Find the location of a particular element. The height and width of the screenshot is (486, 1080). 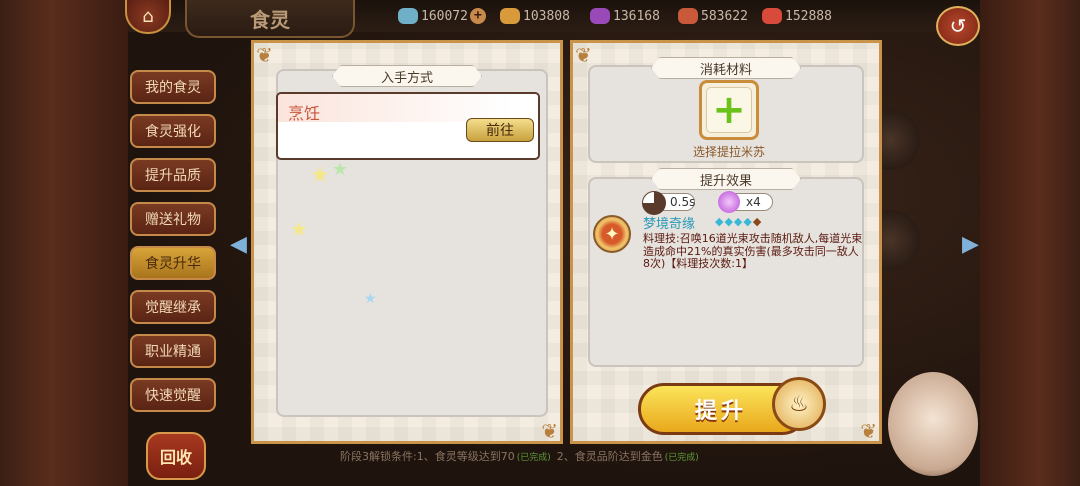

wood-frame-left is located at coordinates (64, 243).